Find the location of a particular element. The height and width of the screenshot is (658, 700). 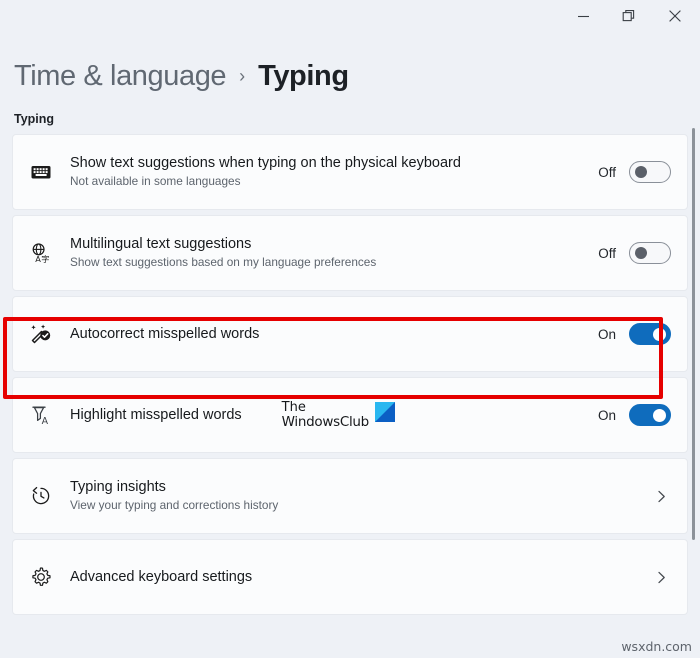

setting-row-text: Highlight misspelled words is located at coordinates (156, 415).